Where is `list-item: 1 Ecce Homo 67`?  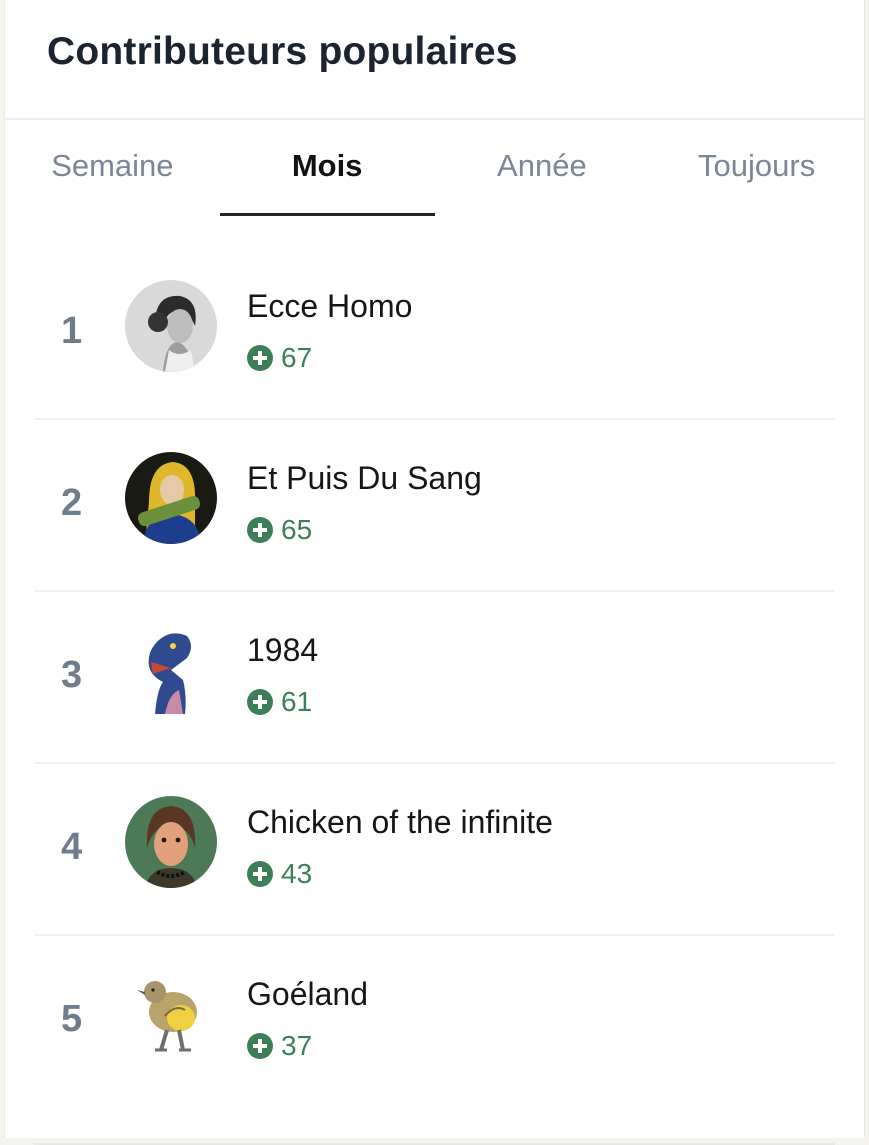 list-item: 1 Ecce Homo 67 is located at coordinates (435, 334).